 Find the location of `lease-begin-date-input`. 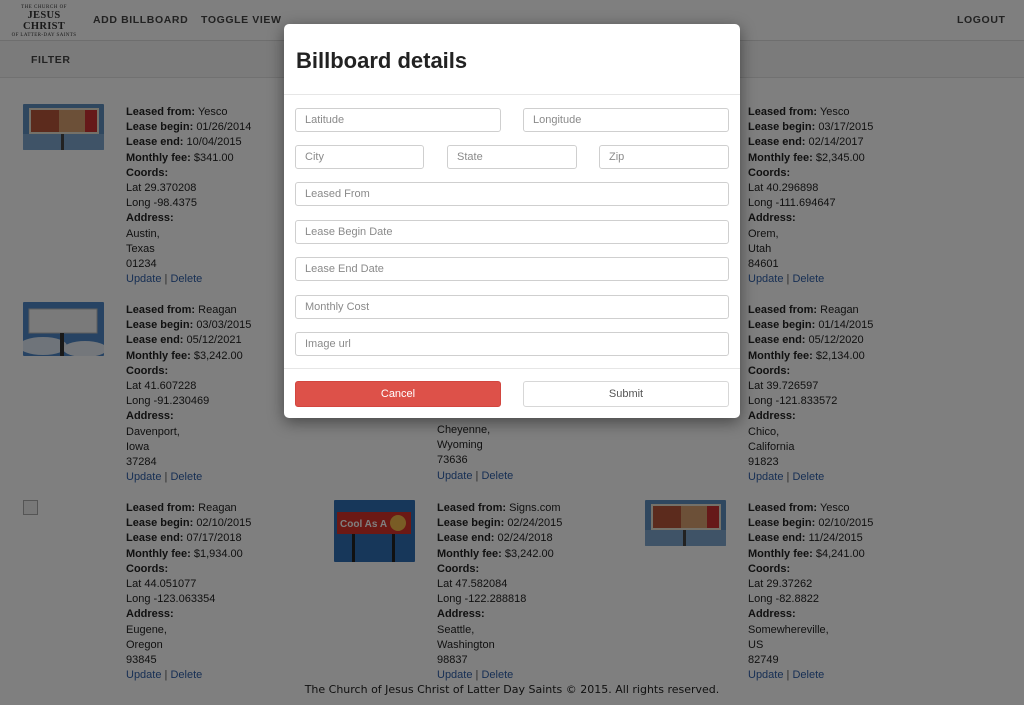

lease-begin-date-input is located at coordinates (512, 232).